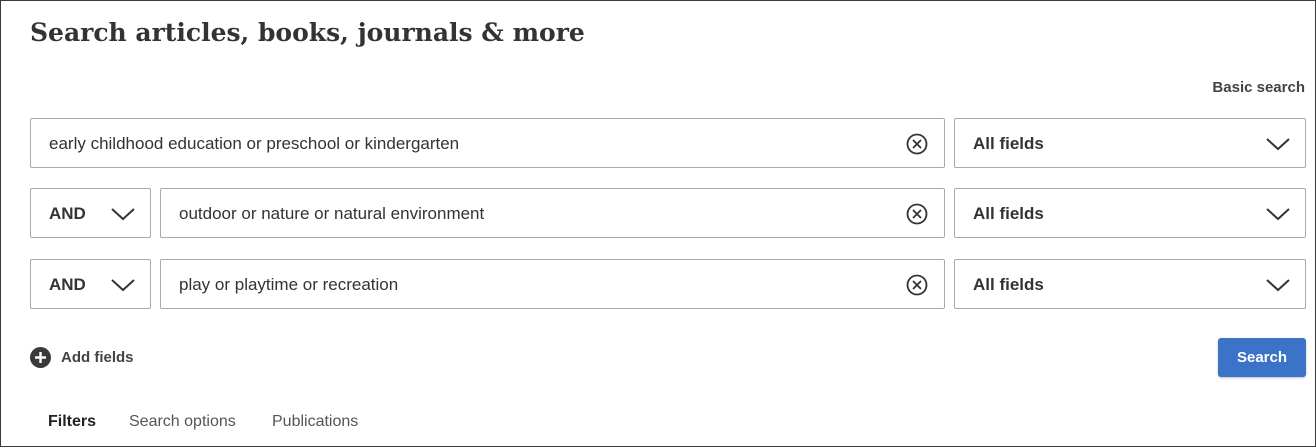  Describe the element at coordinates (552, 284) in the screenshot. I see `search-query-input-3: play or playtime or recreation` at that location.